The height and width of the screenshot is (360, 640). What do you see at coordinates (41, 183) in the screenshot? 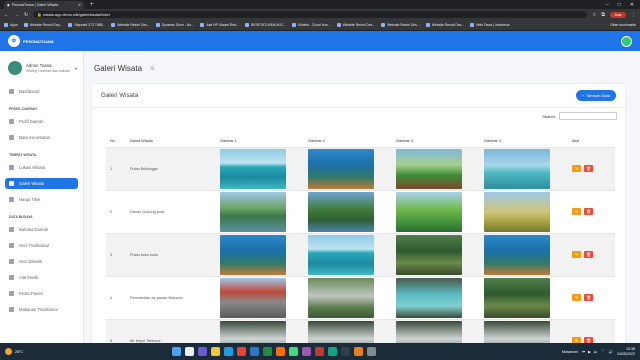
I see `sidebar-item-galeri-wisata: Galeri Wisata` at bounding box center [41, 183].